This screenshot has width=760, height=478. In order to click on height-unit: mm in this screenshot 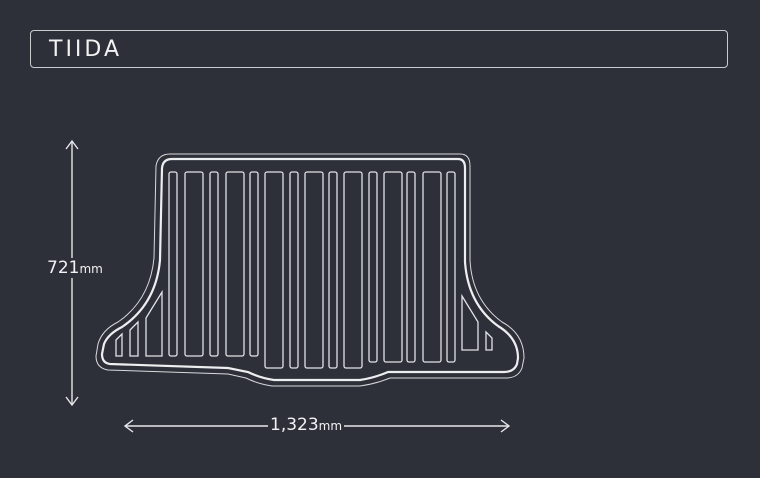, I will do `click(91, 269)`.